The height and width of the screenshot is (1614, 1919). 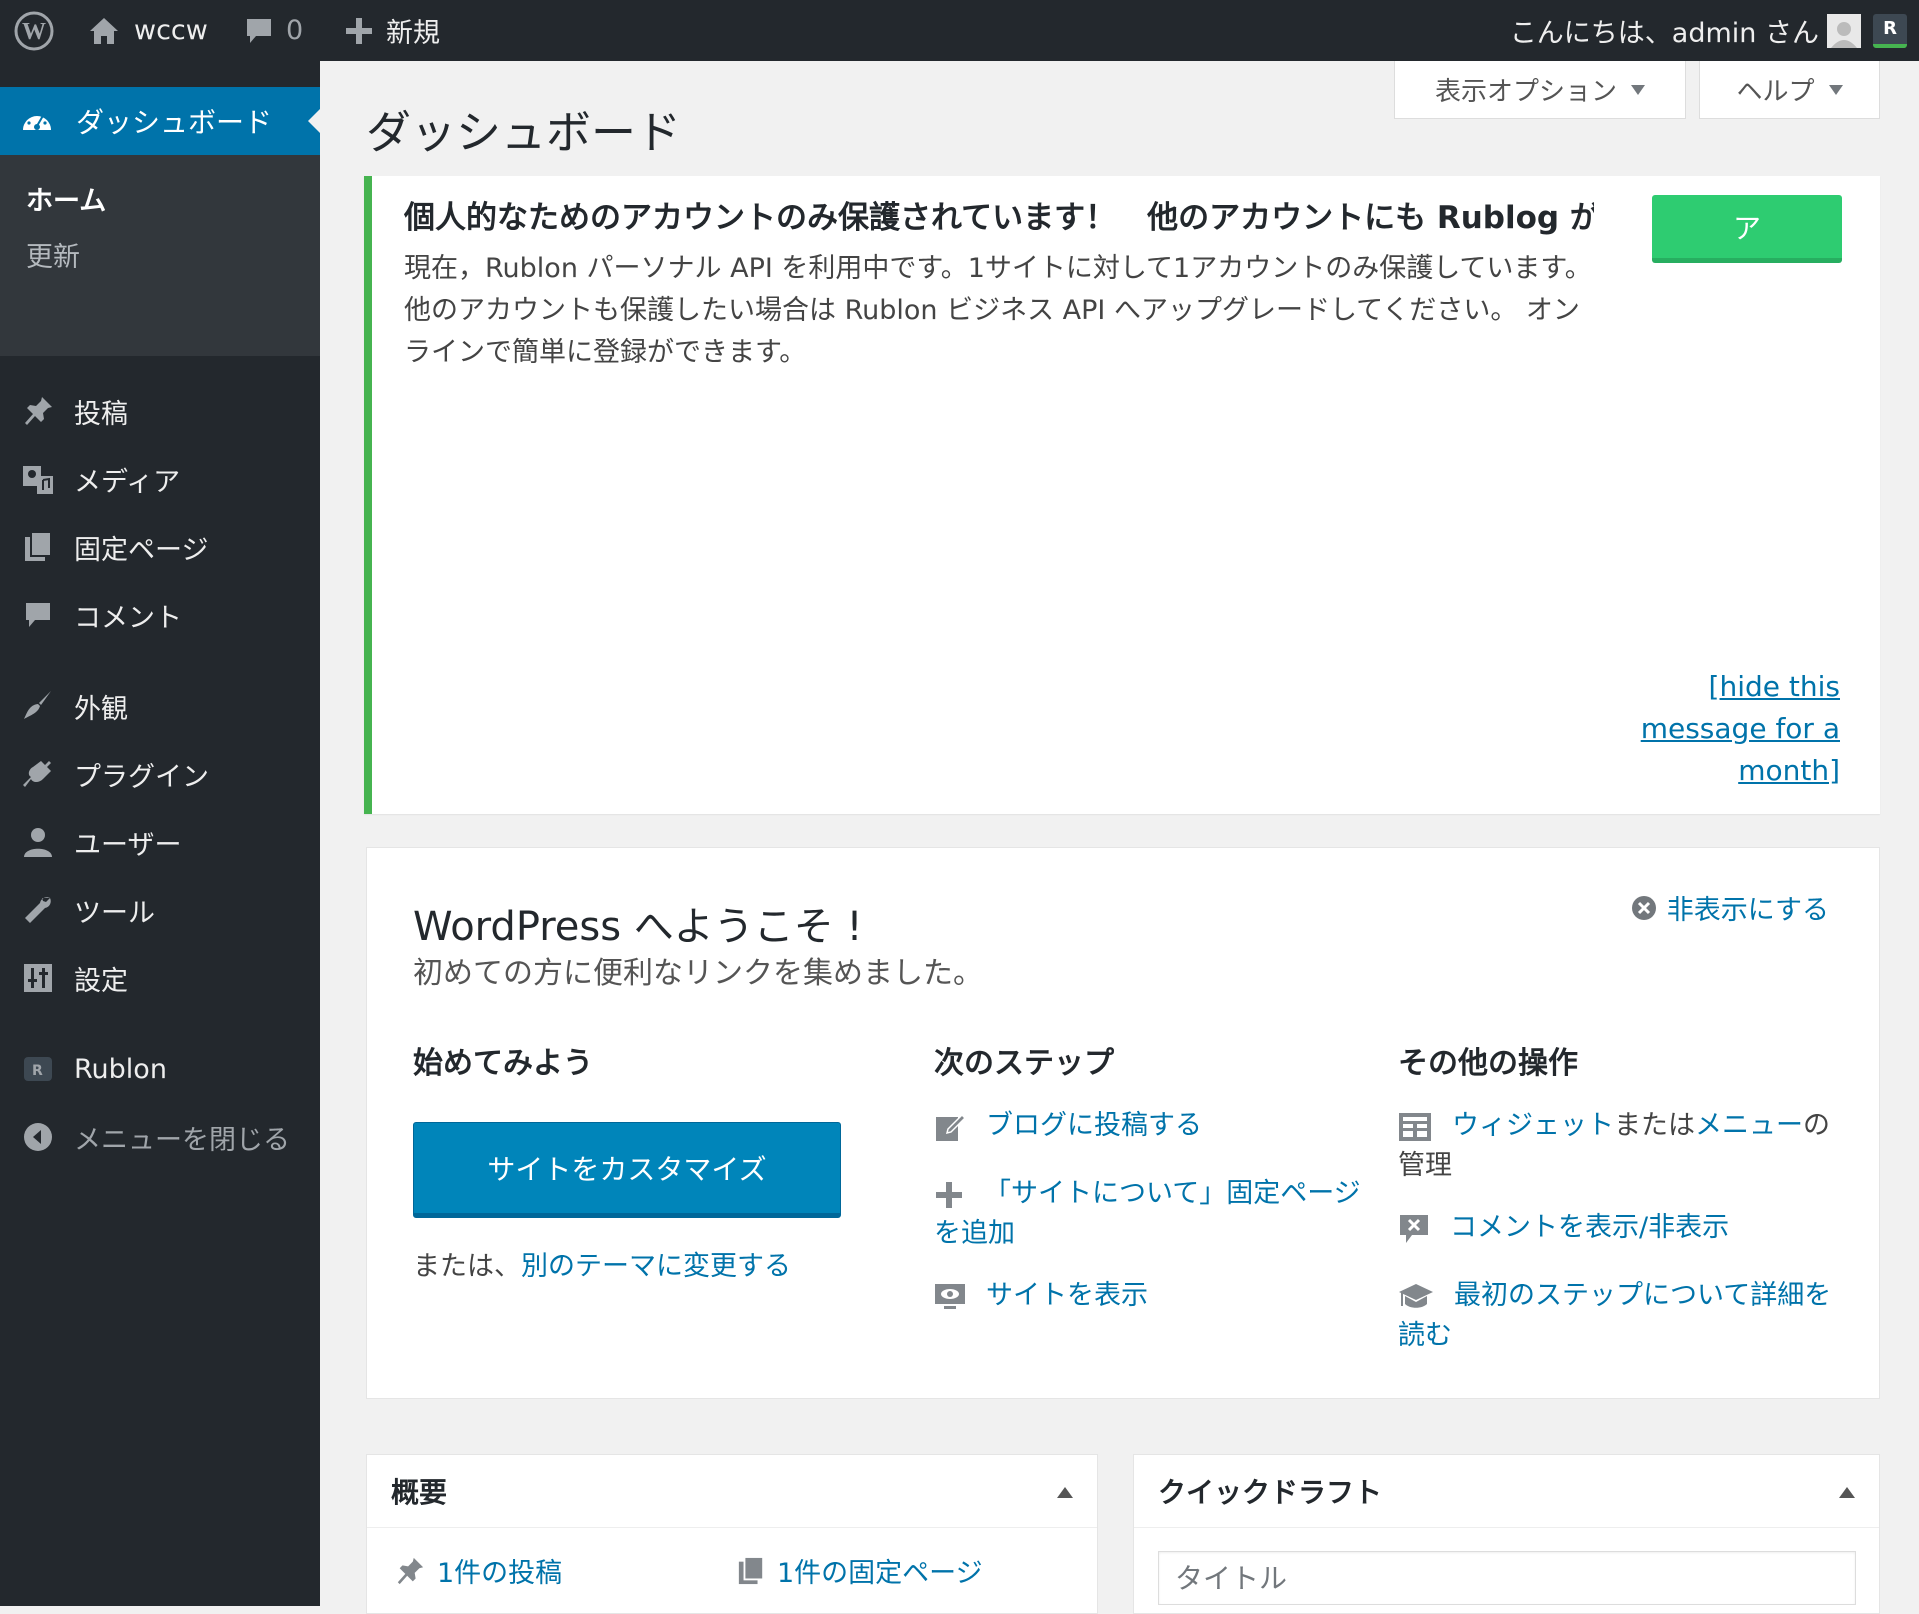 What do you see at coordinates (1415, 1127) in the screenshot?
I see `widgets-icon` at bounding box center [1415, 1127].